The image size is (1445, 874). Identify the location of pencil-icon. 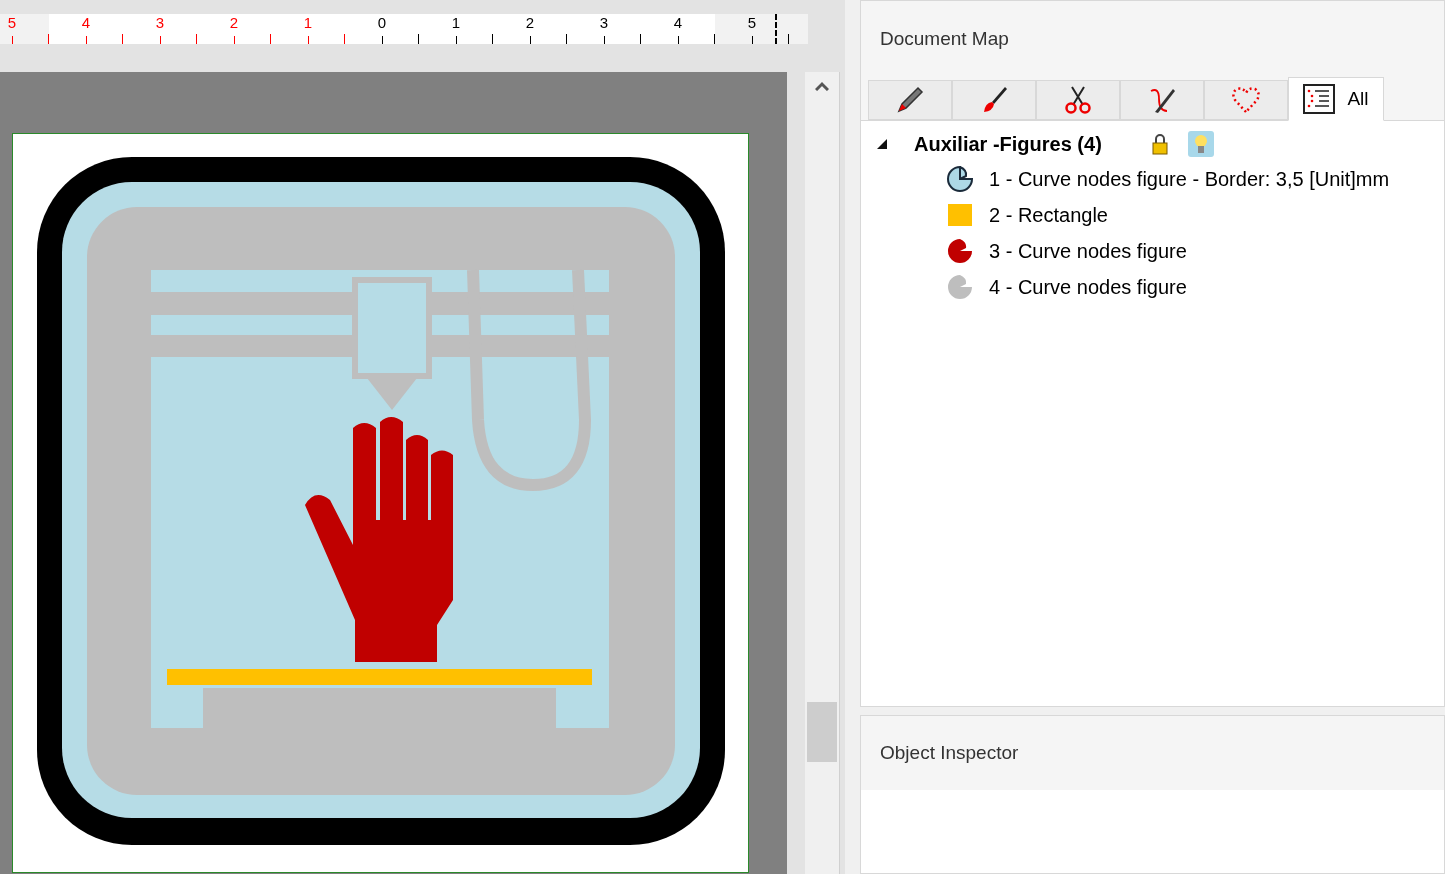
(910, 100).